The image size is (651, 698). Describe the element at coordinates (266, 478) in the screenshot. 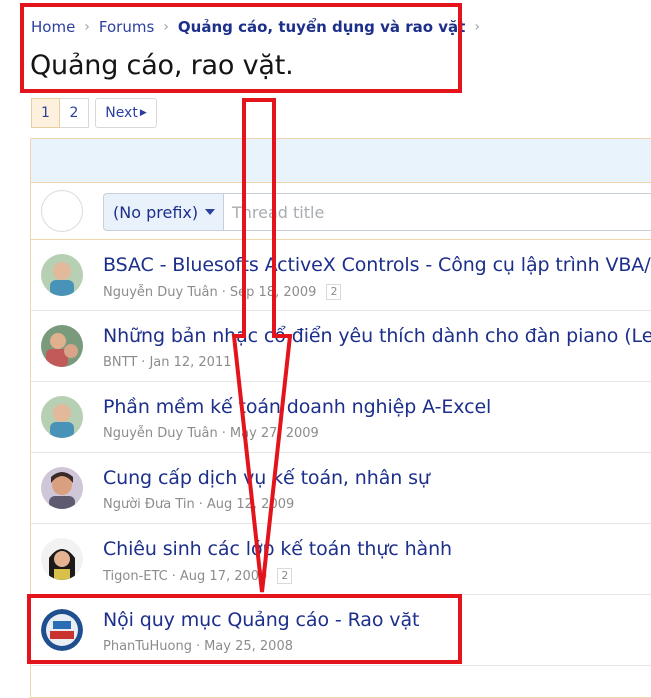

I see `thread-title: Cung cấp dịch vụ kế toán, nhân sự` at that location.